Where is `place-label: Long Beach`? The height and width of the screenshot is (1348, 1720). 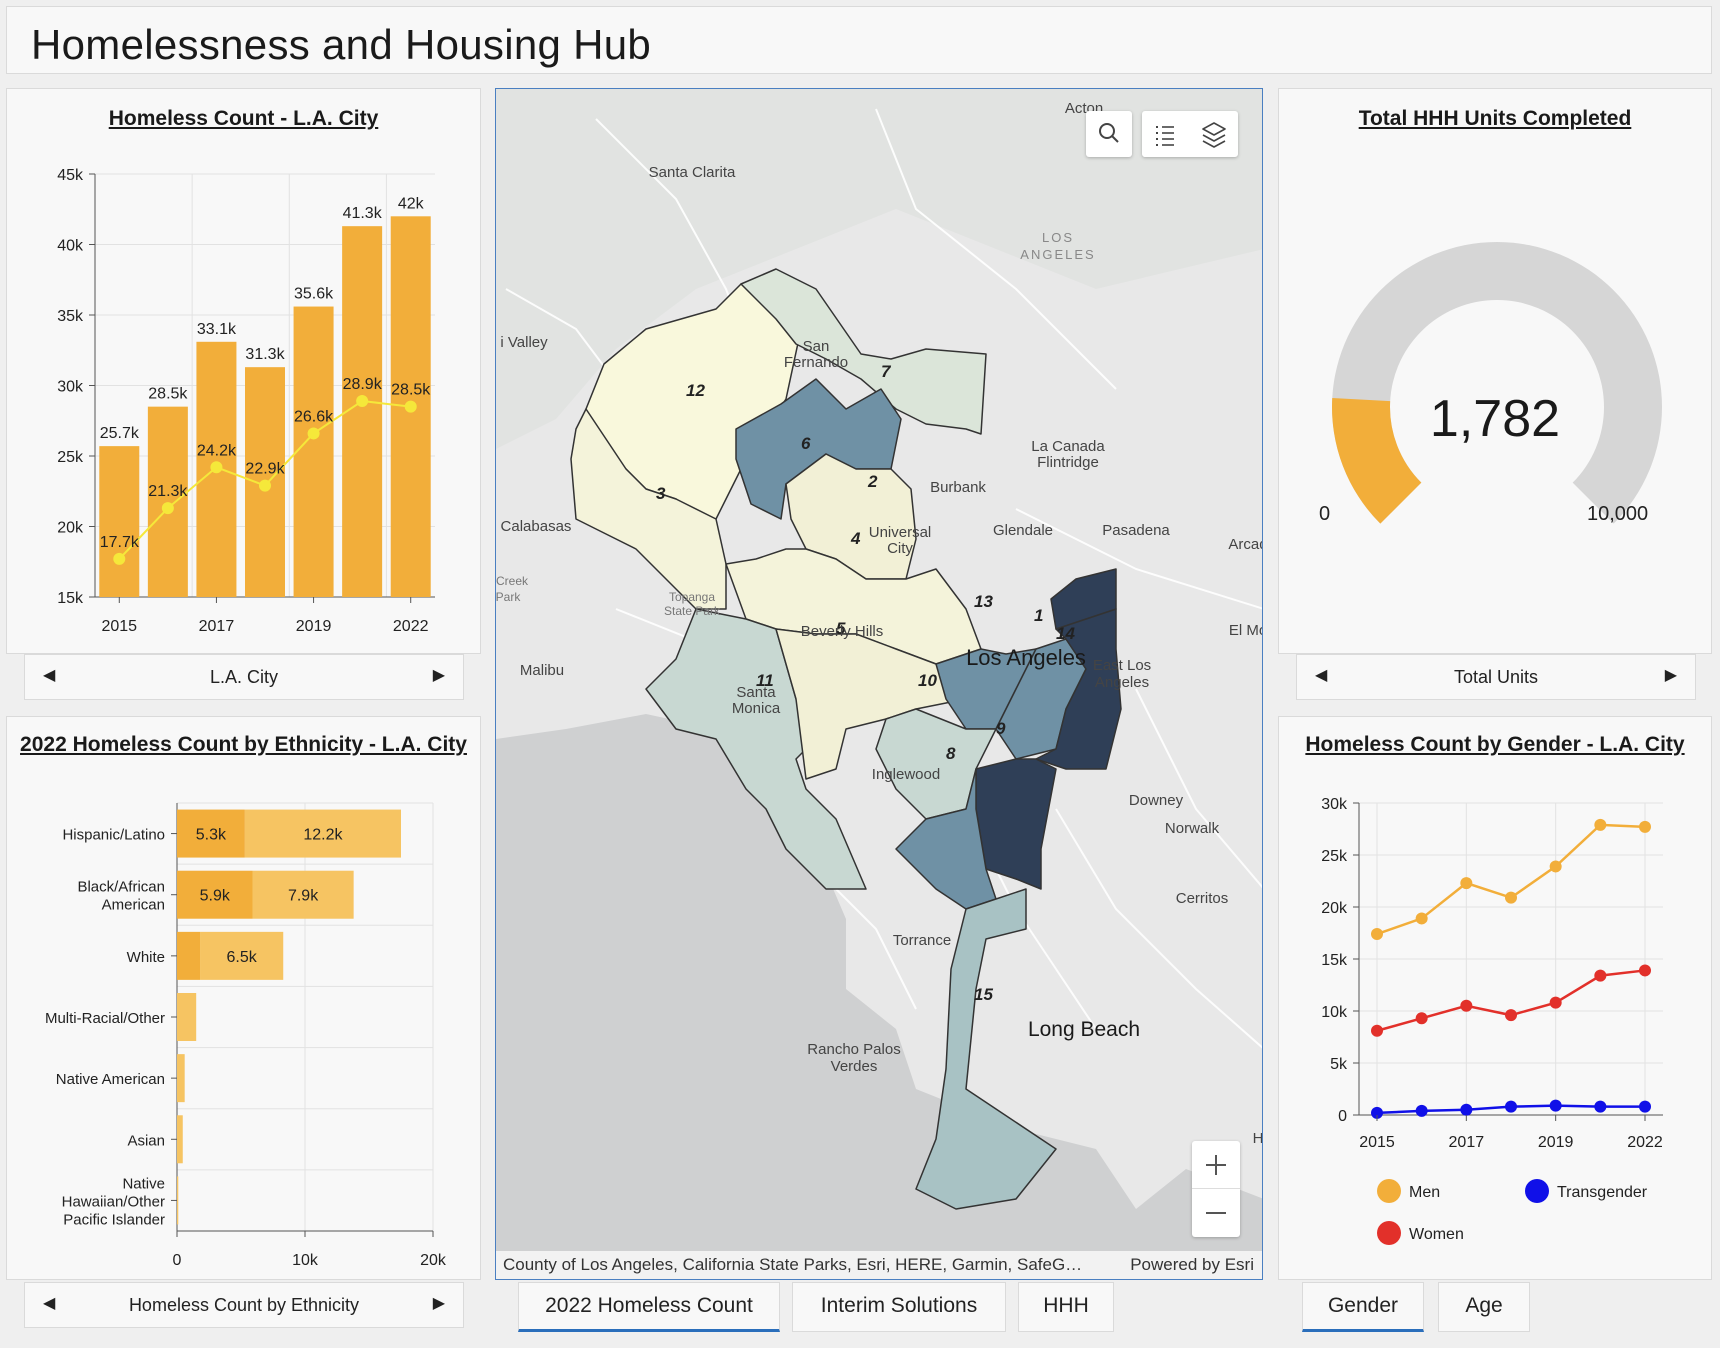
place-label: Long Beach is located at coordinates (1084, 1029).